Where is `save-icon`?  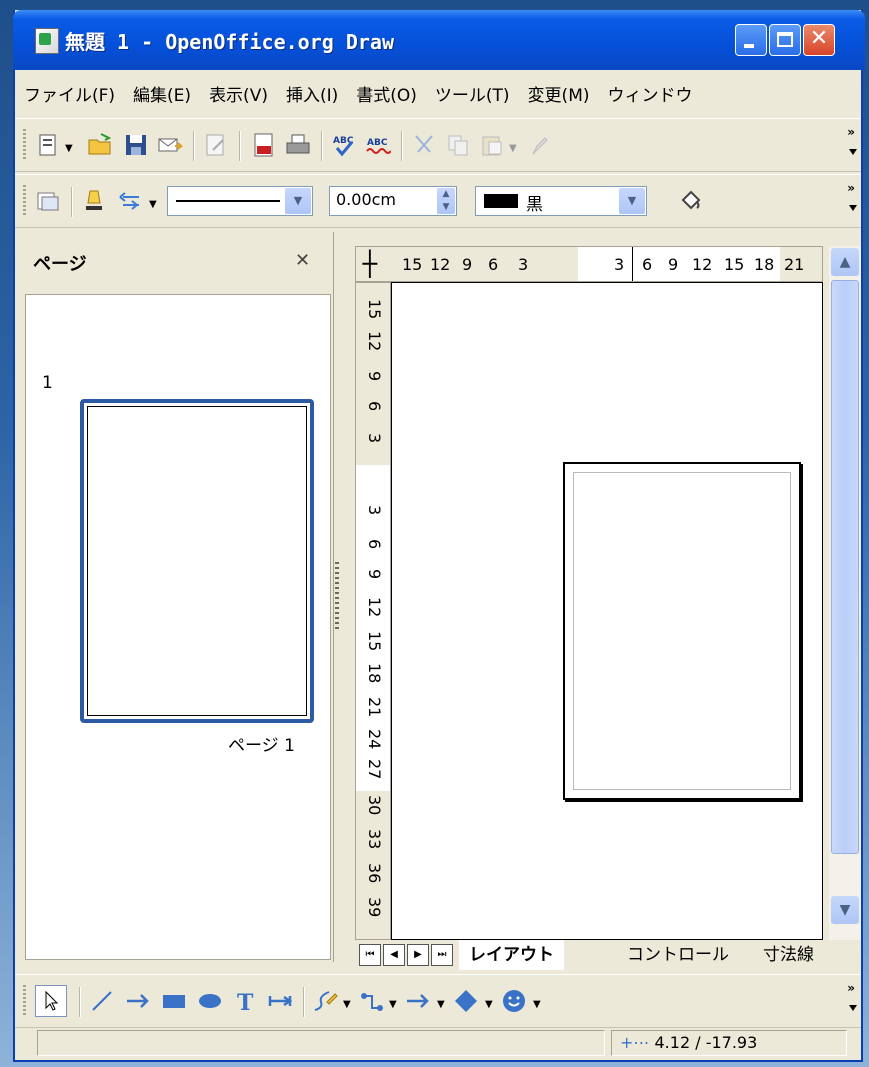
save-icon is located at coordinates (136, 145).